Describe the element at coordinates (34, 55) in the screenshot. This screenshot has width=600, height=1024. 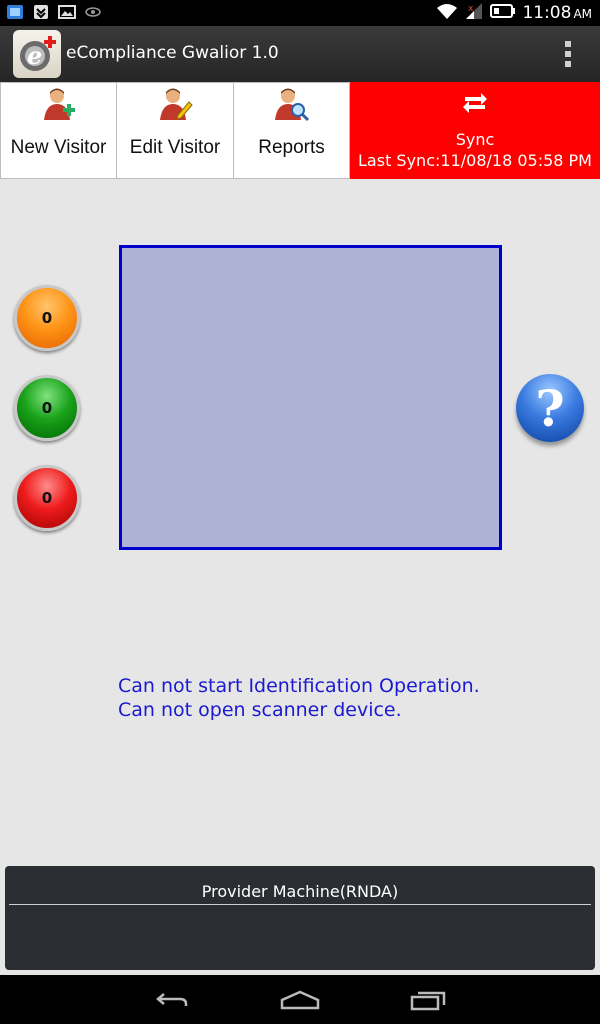
I see `svg-text: e` at that location.